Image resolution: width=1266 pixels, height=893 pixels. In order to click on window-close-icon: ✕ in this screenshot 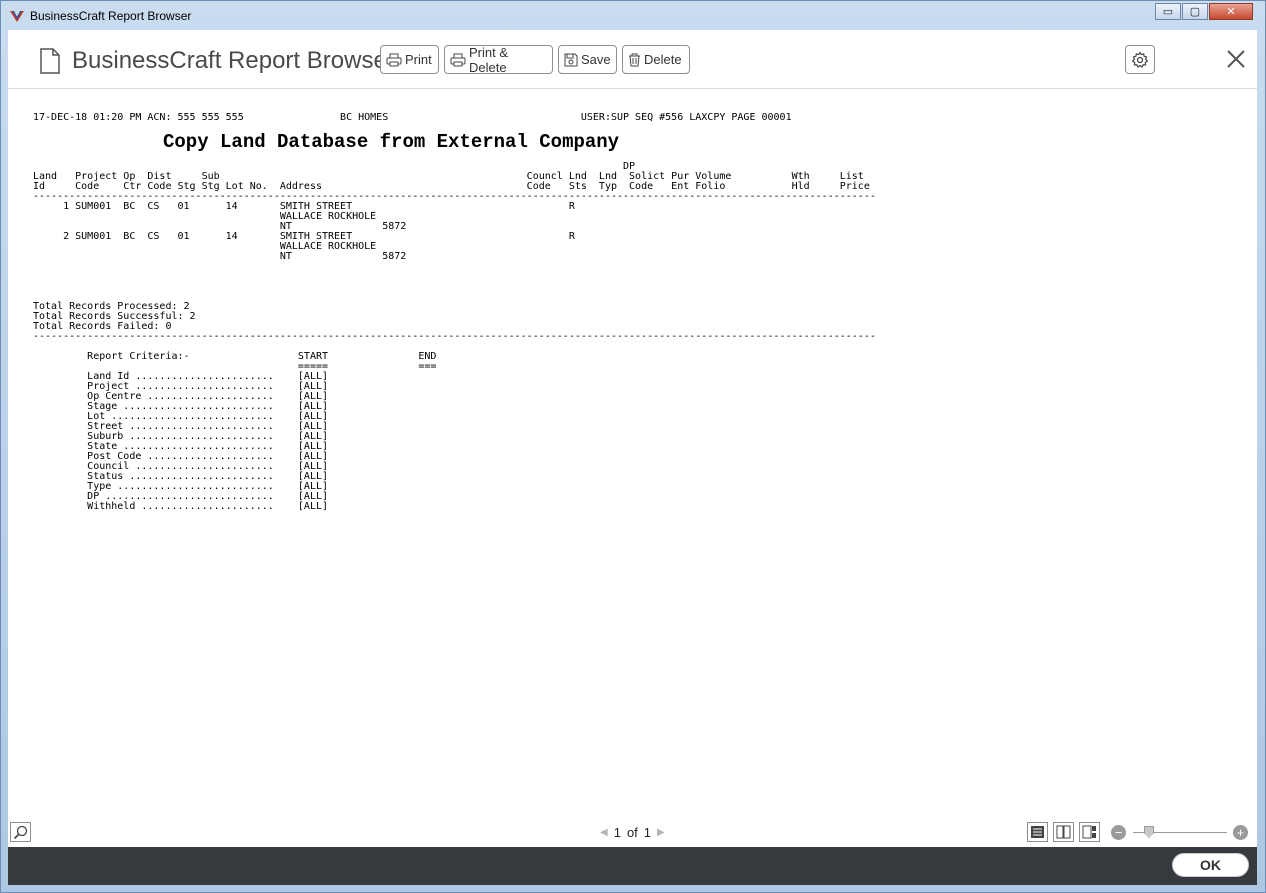, I will do `click(1231, 12)`.